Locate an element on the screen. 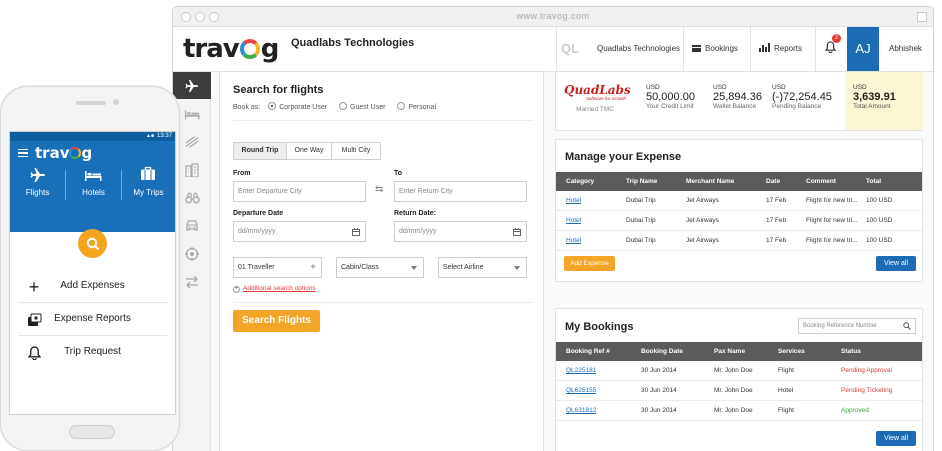  bookings-menu: Bookings is located at coordinates (715, 49).